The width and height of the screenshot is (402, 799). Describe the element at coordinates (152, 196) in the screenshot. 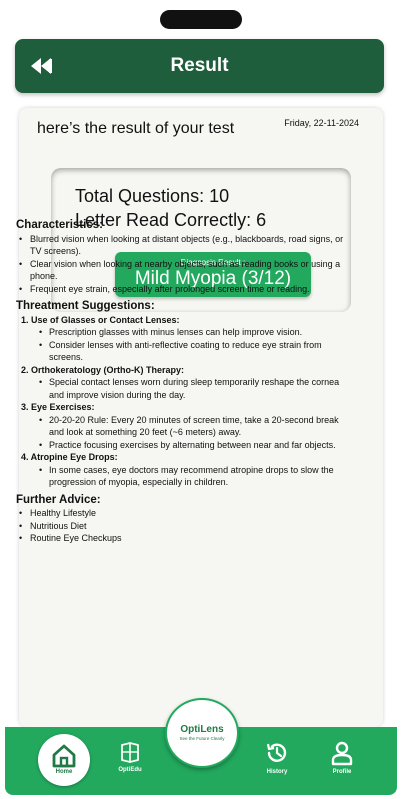

I see `total-questions: Total Questions: 10` at that location.